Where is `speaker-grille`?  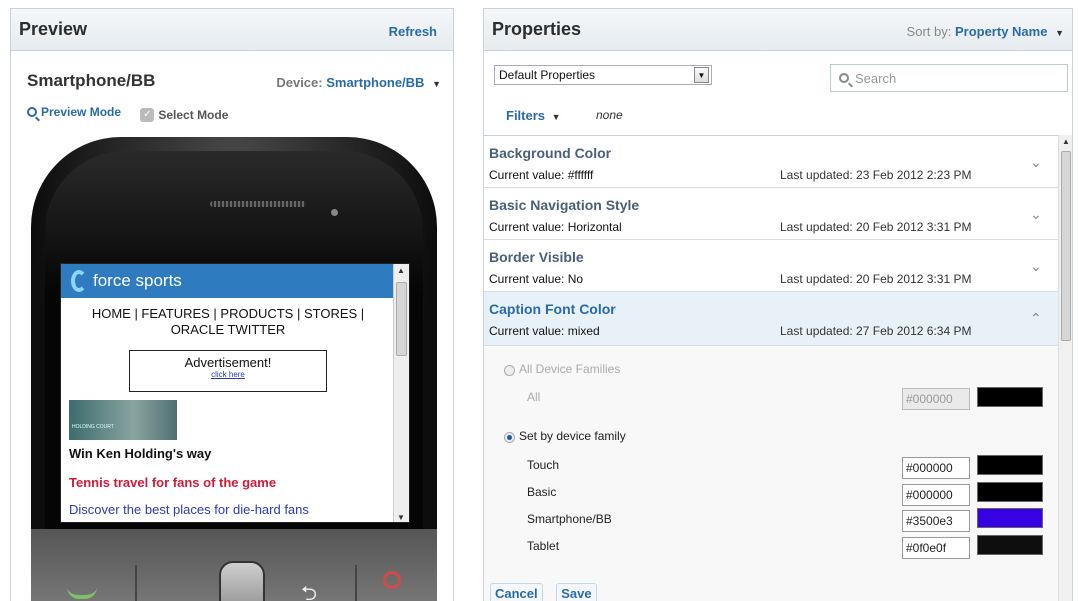 speaker-grille is located at coordinates (258, 204).